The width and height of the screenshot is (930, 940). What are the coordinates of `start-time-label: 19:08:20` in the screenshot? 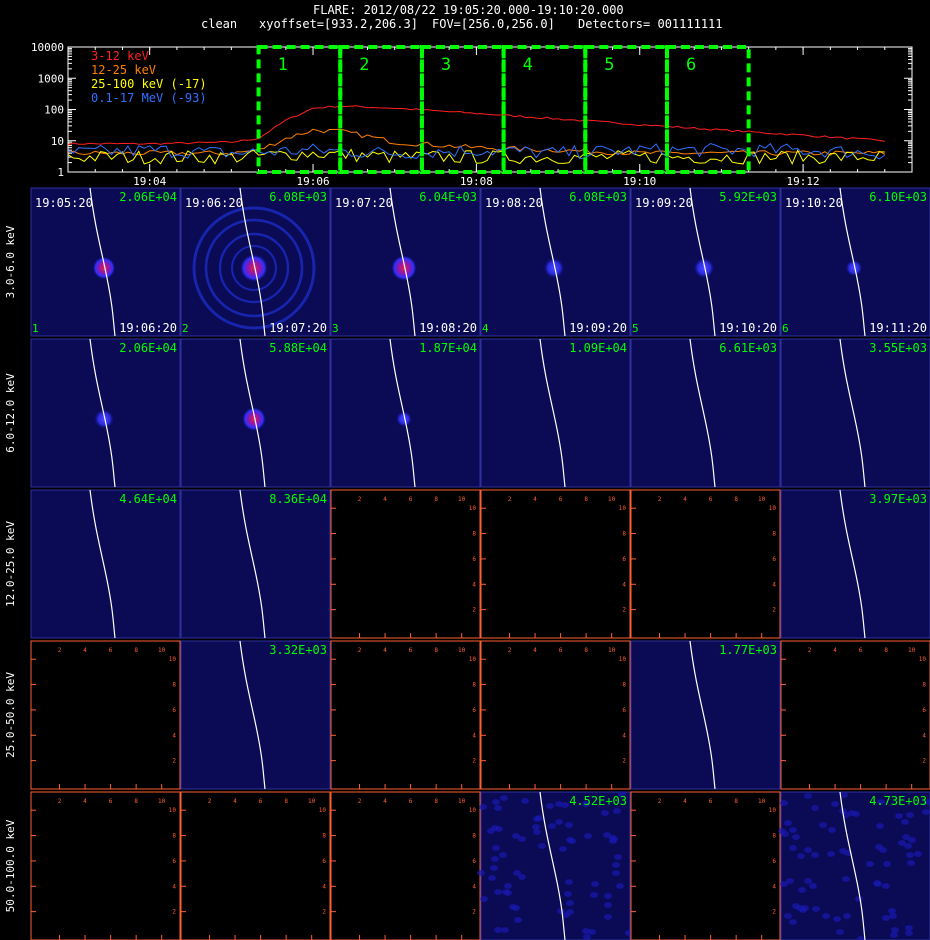 It's located at (514, 203).